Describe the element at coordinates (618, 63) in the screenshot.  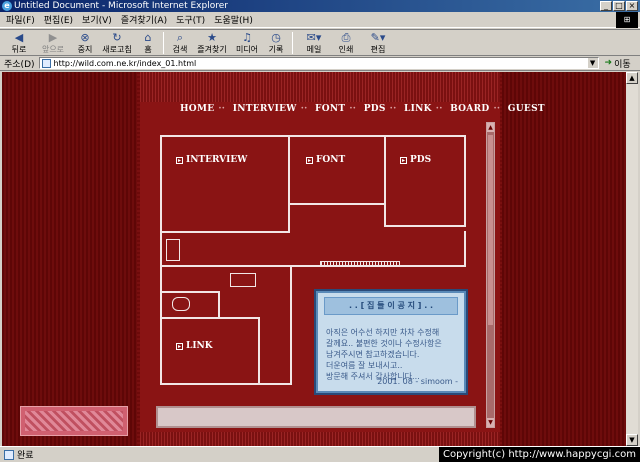
I see `go-button: ➜ 이동` at that location.